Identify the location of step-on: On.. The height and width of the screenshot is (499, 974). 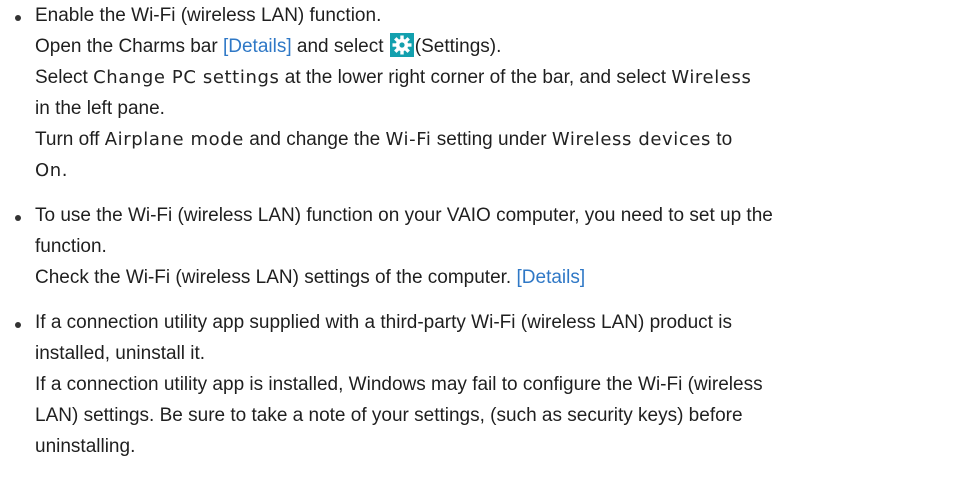
(504, 170).